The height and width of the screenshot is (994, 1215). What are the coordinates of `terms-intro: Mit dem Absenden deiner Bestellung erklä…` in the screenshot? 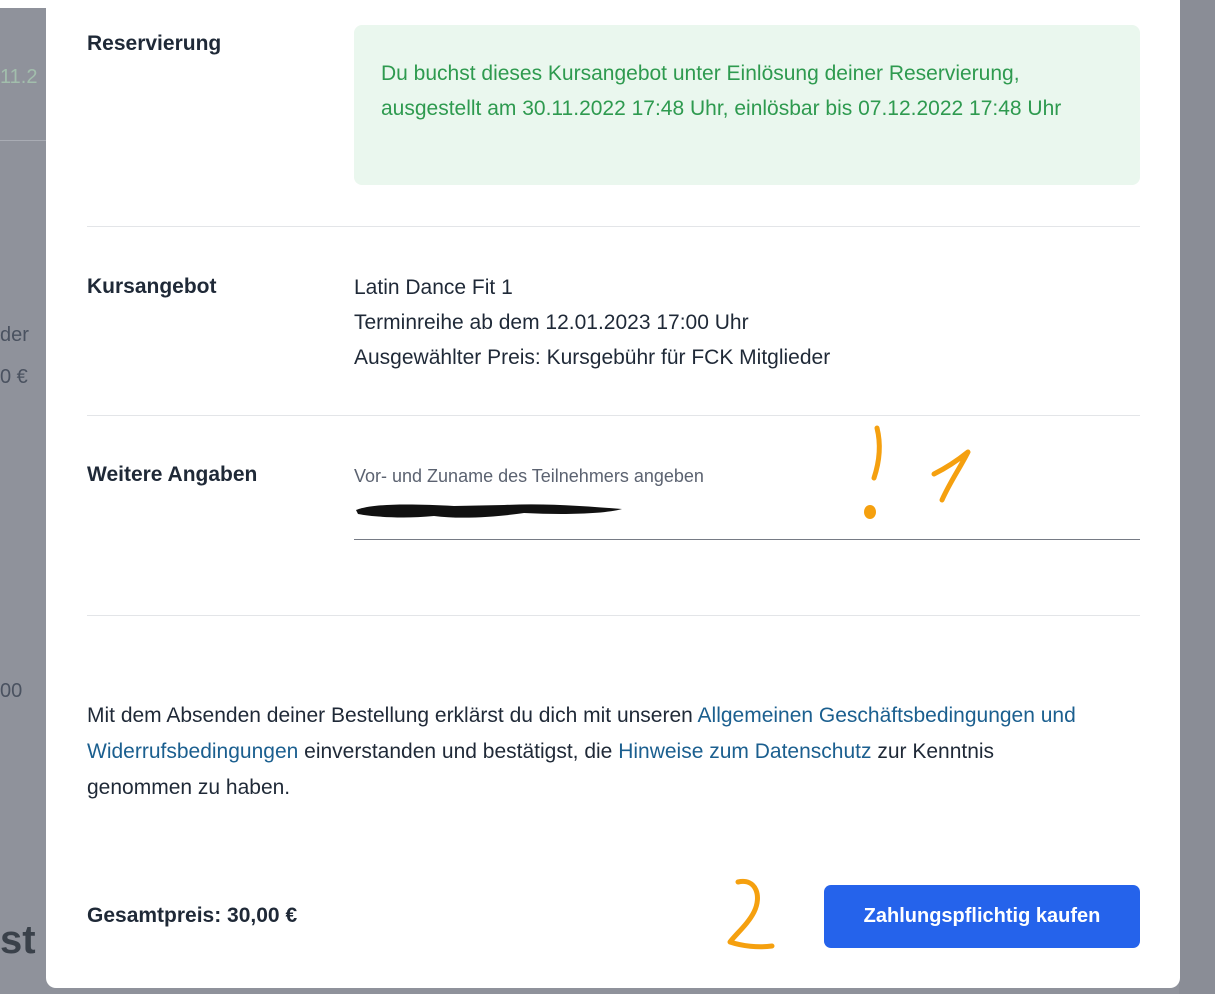 It's located at (392, 715).